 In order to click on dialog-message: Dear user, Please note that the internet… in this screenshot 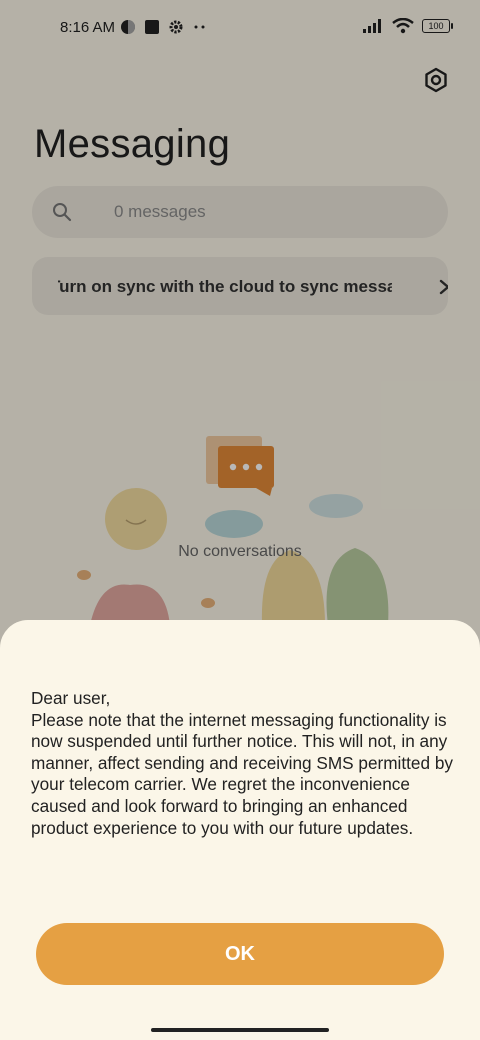, I will do `click(246, 763)`.